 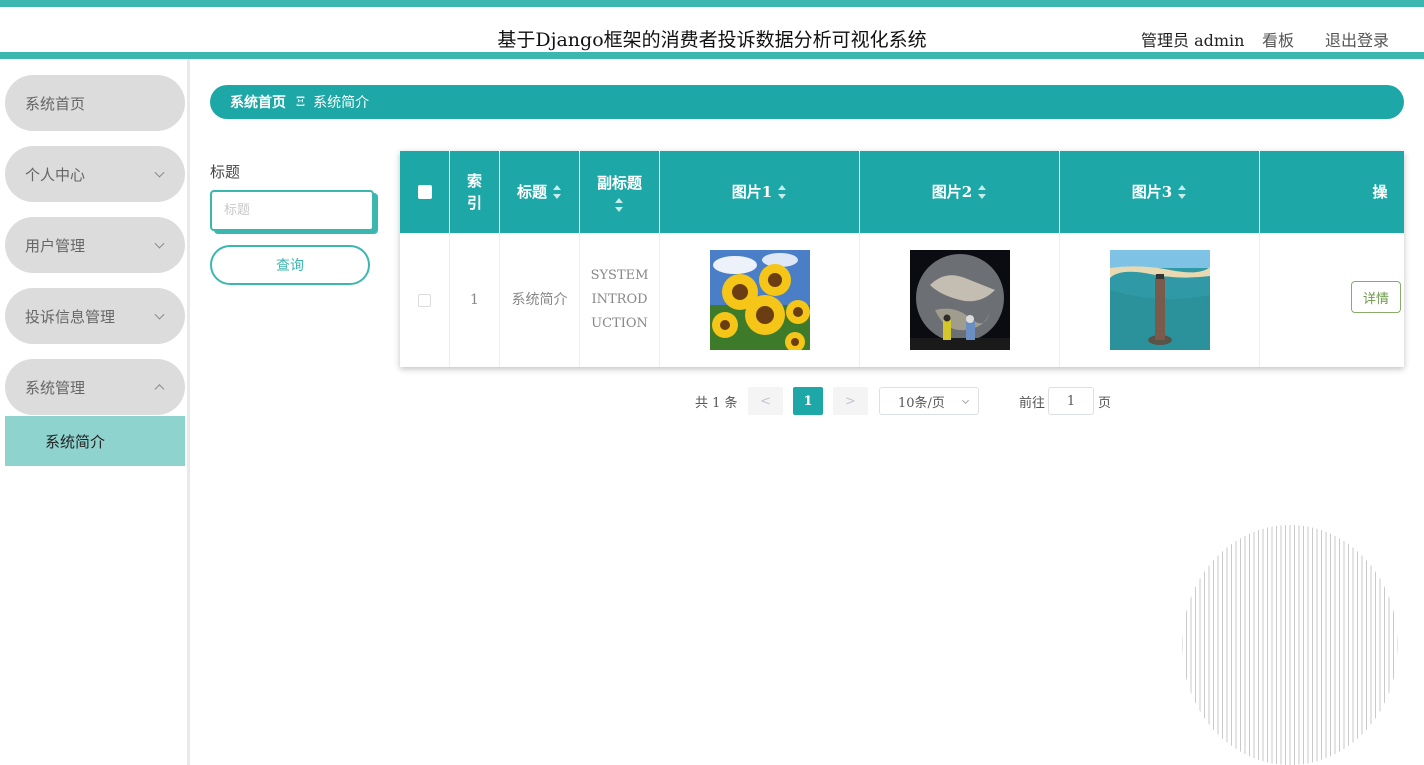 I want to click on sidebar-item-label: 用户管理, so click(x=55, y=245).